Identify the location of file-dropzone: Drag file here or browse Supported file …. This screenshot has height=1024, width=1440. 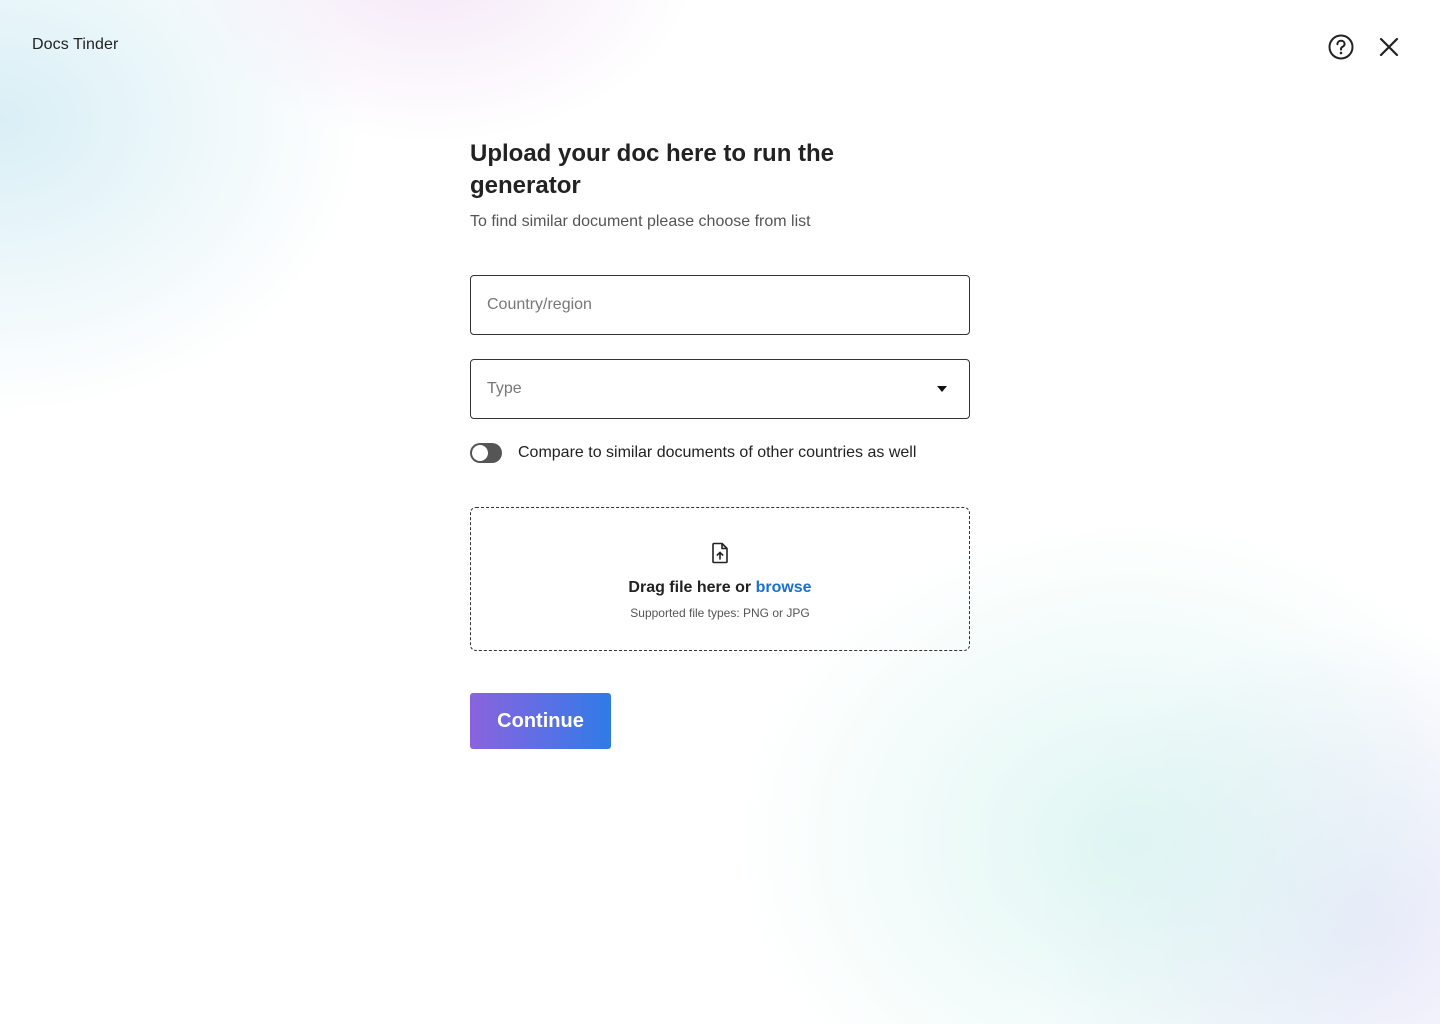
(720, 579).